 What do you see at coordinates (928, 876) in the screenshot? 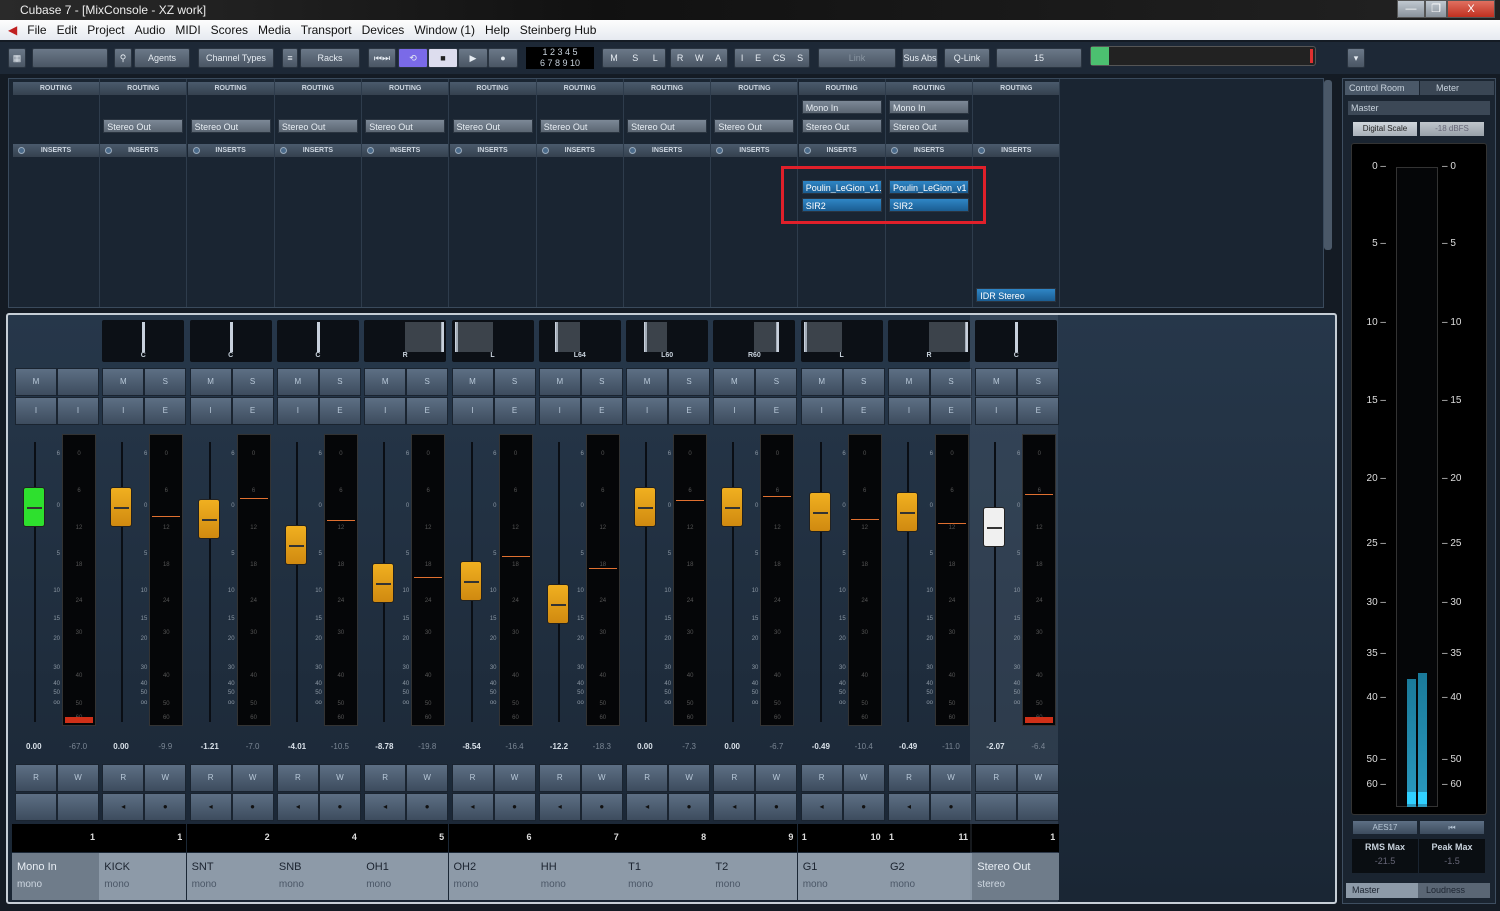
I see `channel-name: G2 mono` at bounding box center [928, 876].